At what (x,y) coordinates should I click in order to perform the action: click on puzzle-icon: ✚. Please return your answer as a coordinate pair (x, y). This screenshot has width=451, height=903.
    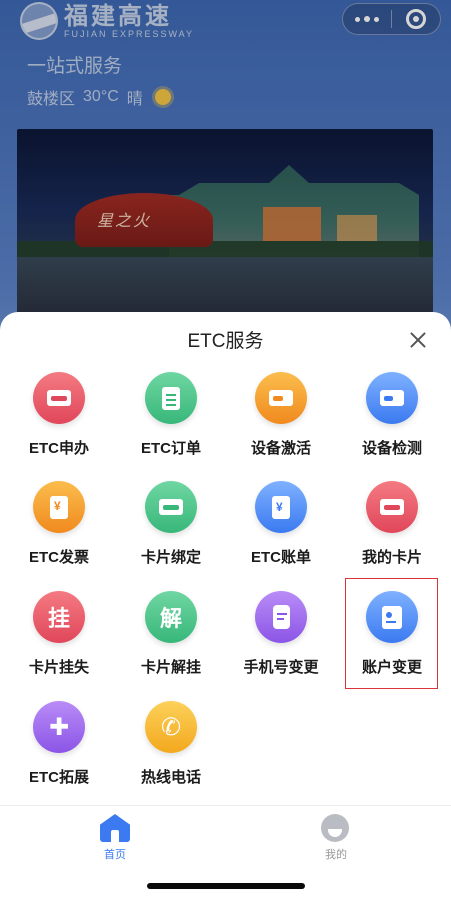
    Looking at the image, I should click on (59, 727).